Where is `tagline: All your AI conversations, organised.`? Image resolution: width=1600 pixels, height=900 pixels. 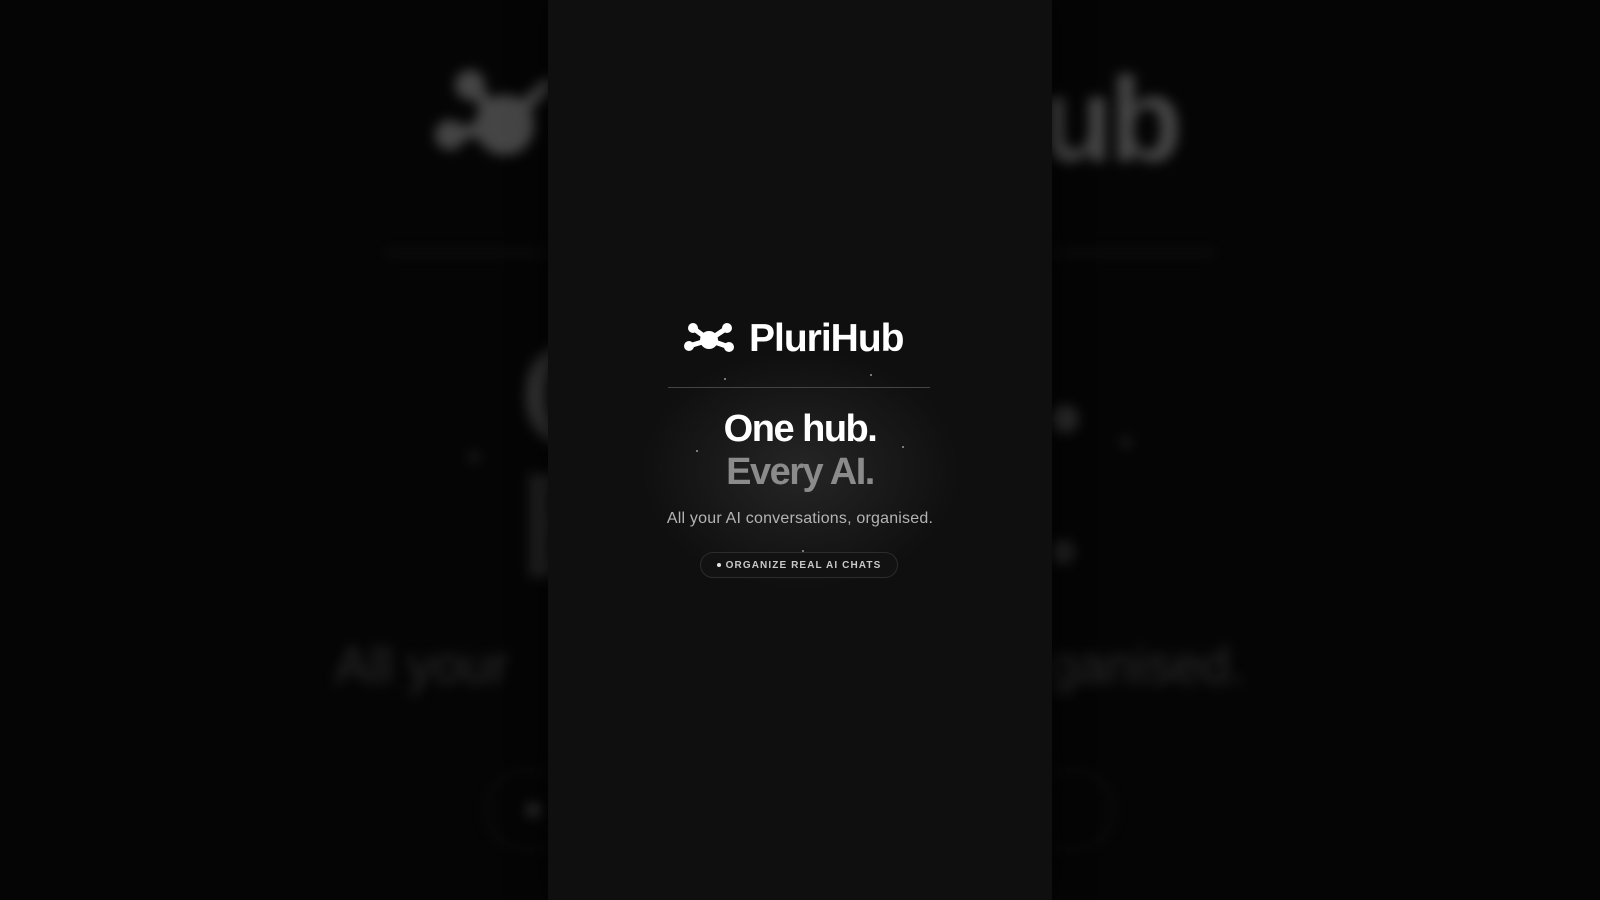
tagline: All your AI conversations, organised. is located at coordinates (800, 518).